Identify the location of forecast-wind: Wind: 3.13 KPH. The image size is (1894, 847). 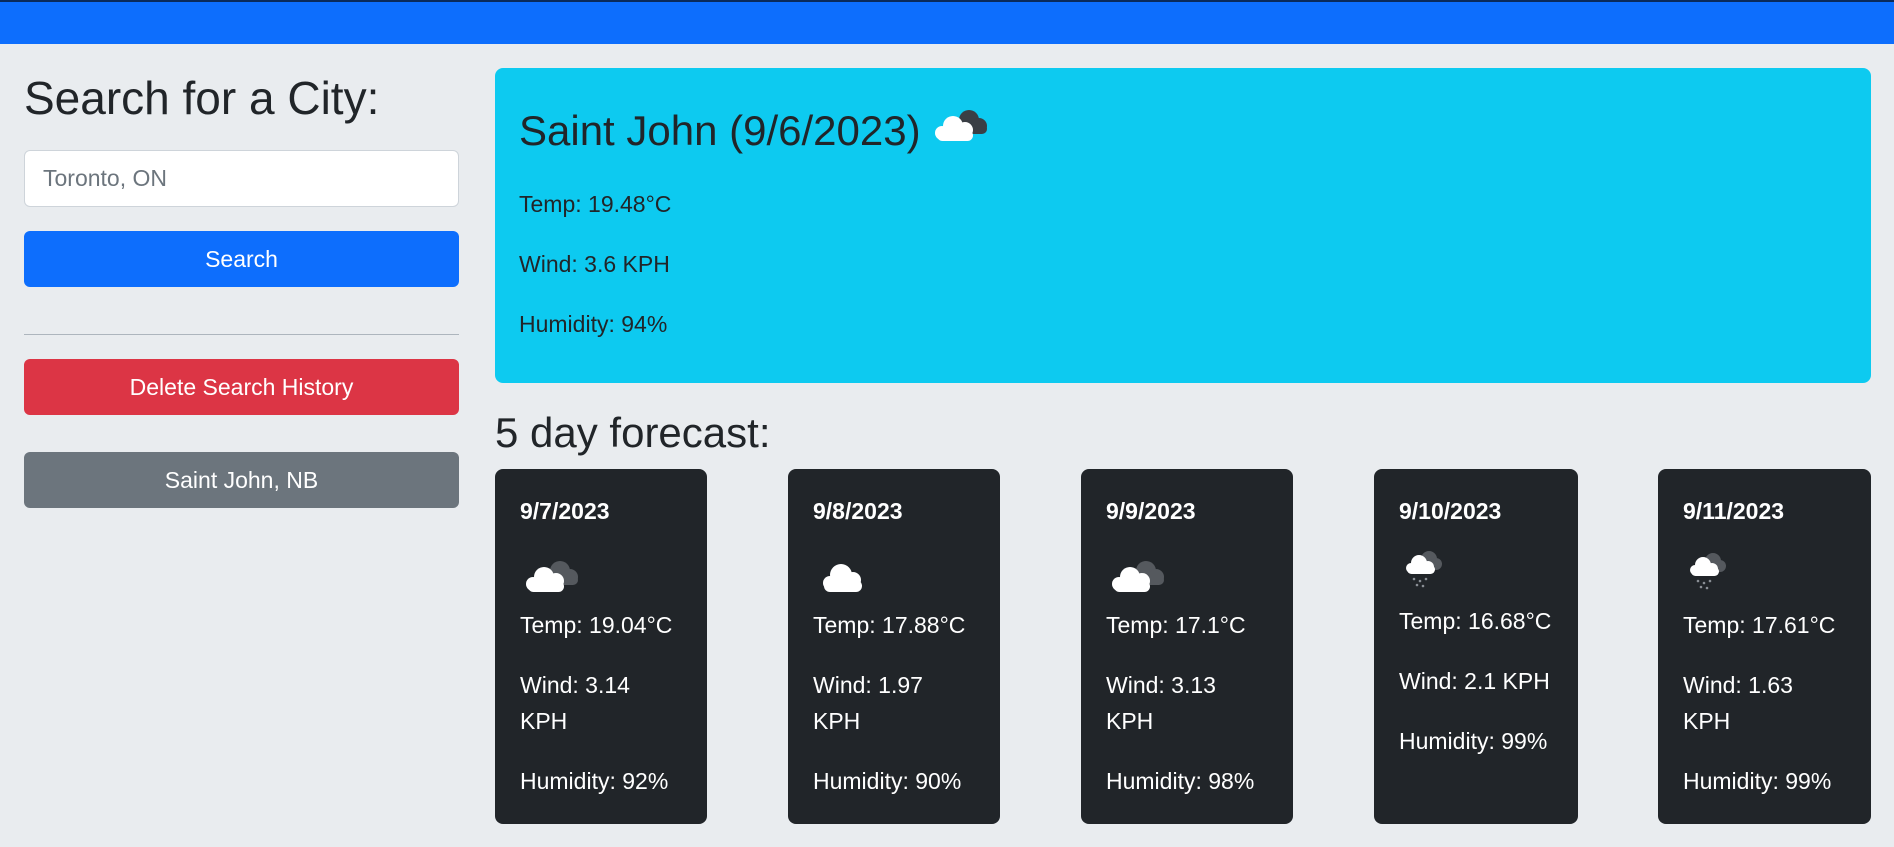
(1161, 703).